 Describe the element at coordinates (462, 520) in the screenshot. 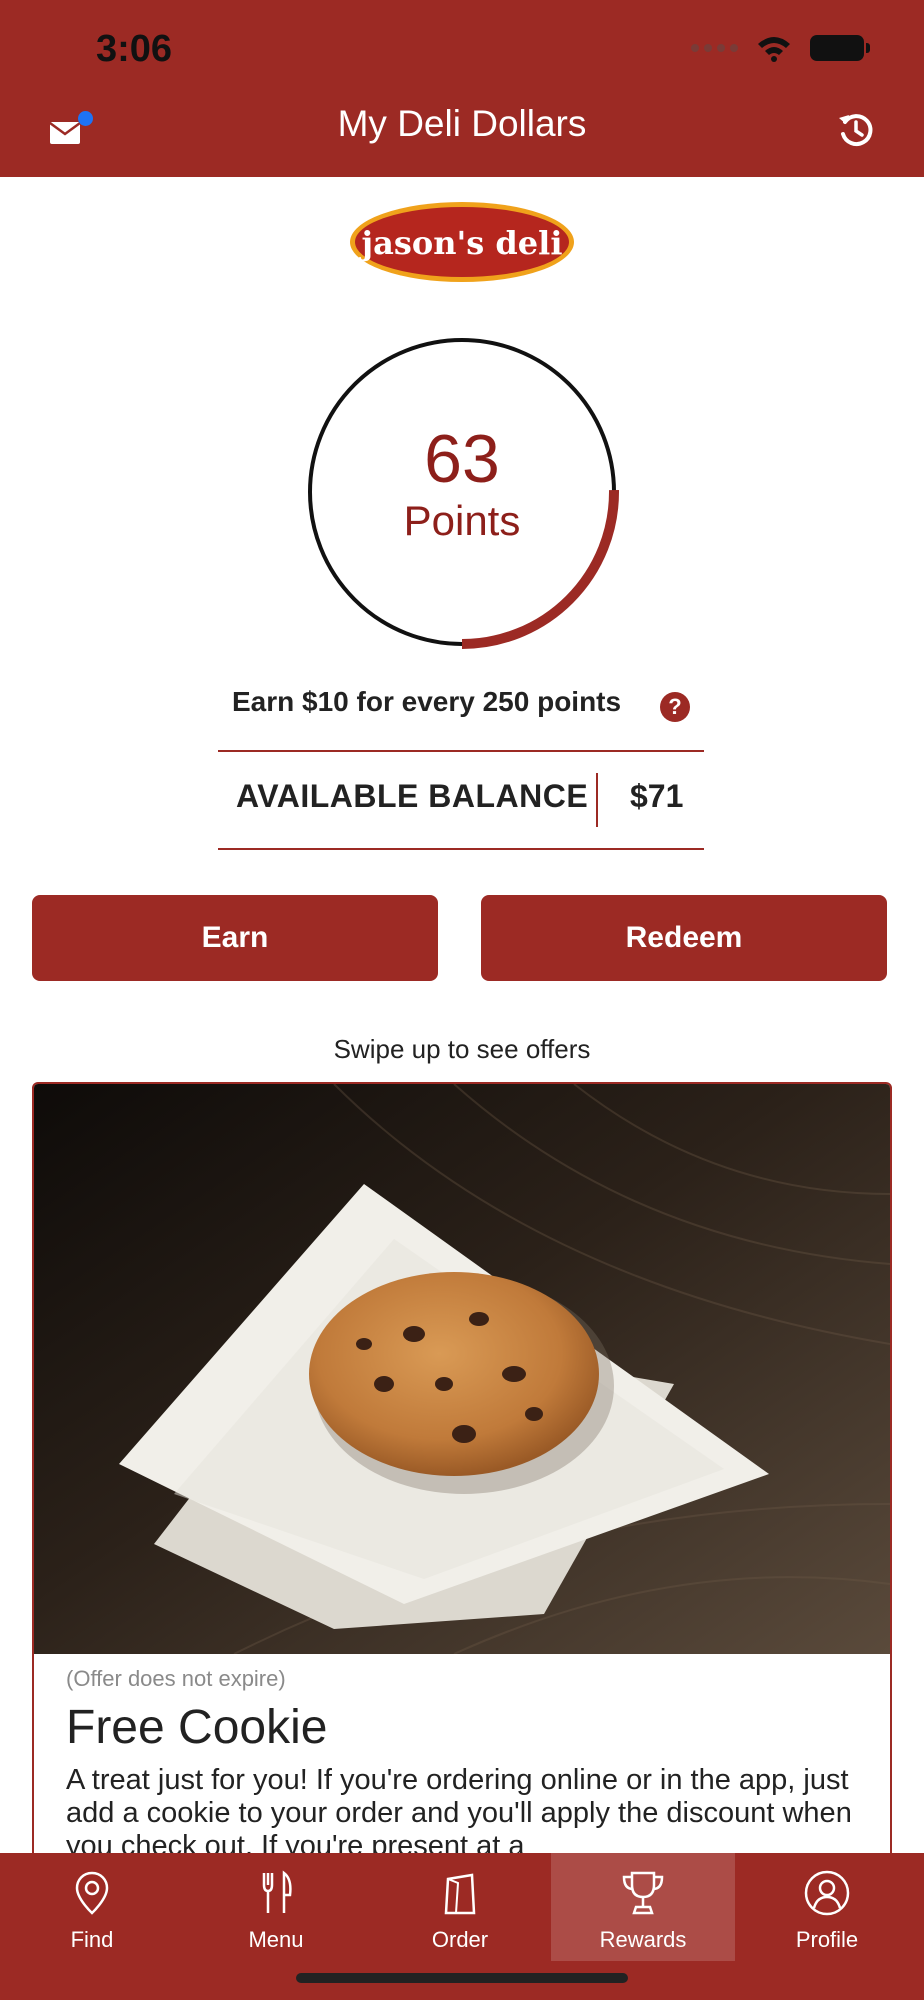

I see `points-label: Points` at that location.